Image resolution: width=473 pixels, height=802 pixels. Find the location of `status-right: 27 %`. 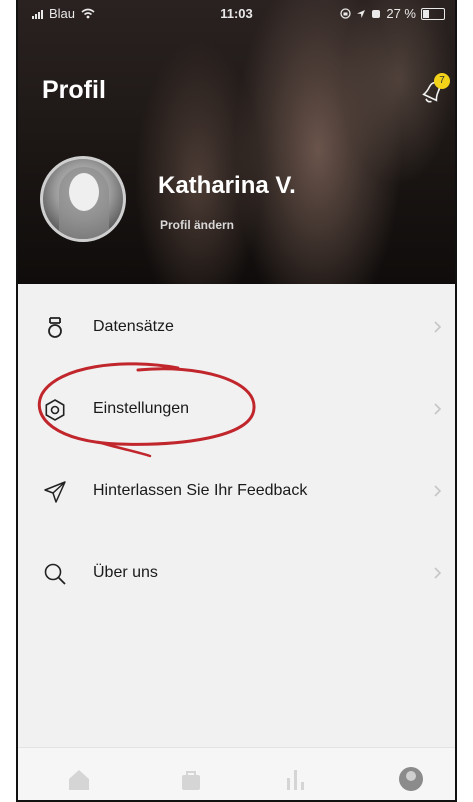

status-right: 27 % is located at coordinates (392, 13).